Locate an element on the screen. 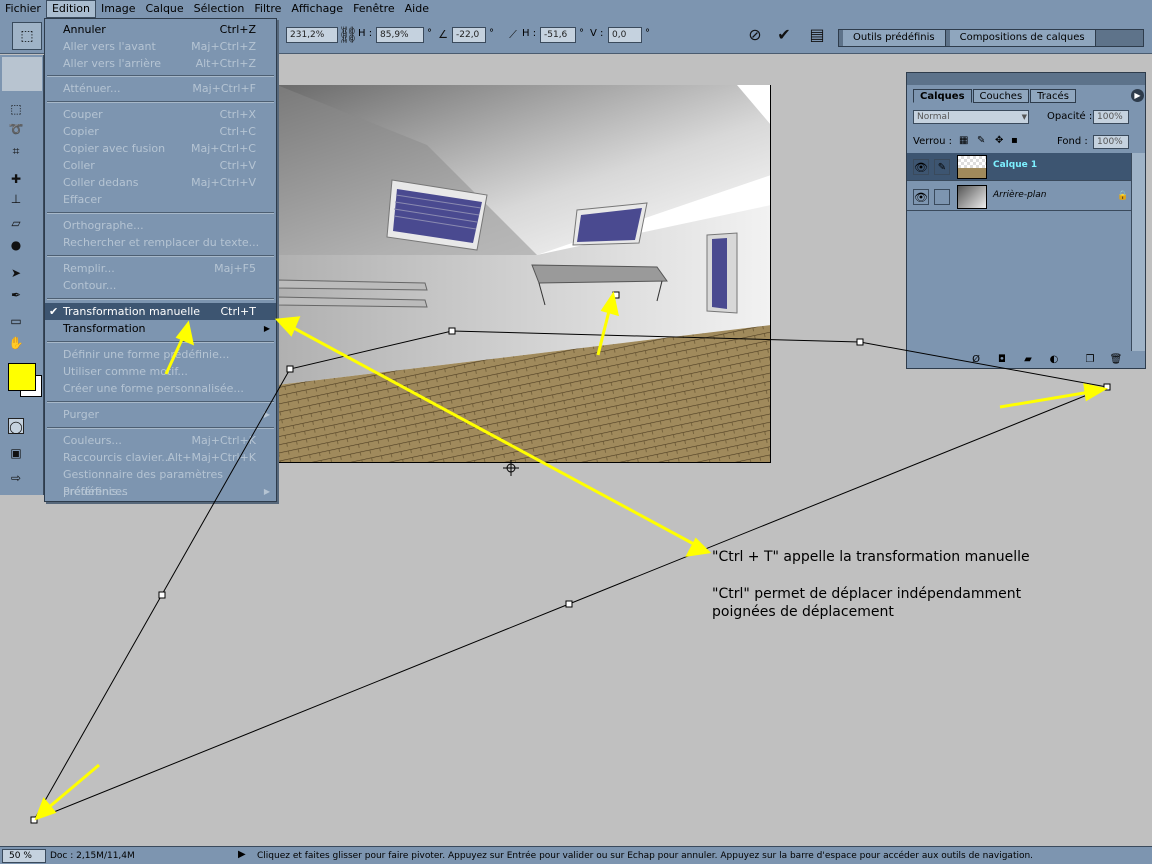  status-menu-arrow-icon: ▶ is located at coordinates (242, 854).